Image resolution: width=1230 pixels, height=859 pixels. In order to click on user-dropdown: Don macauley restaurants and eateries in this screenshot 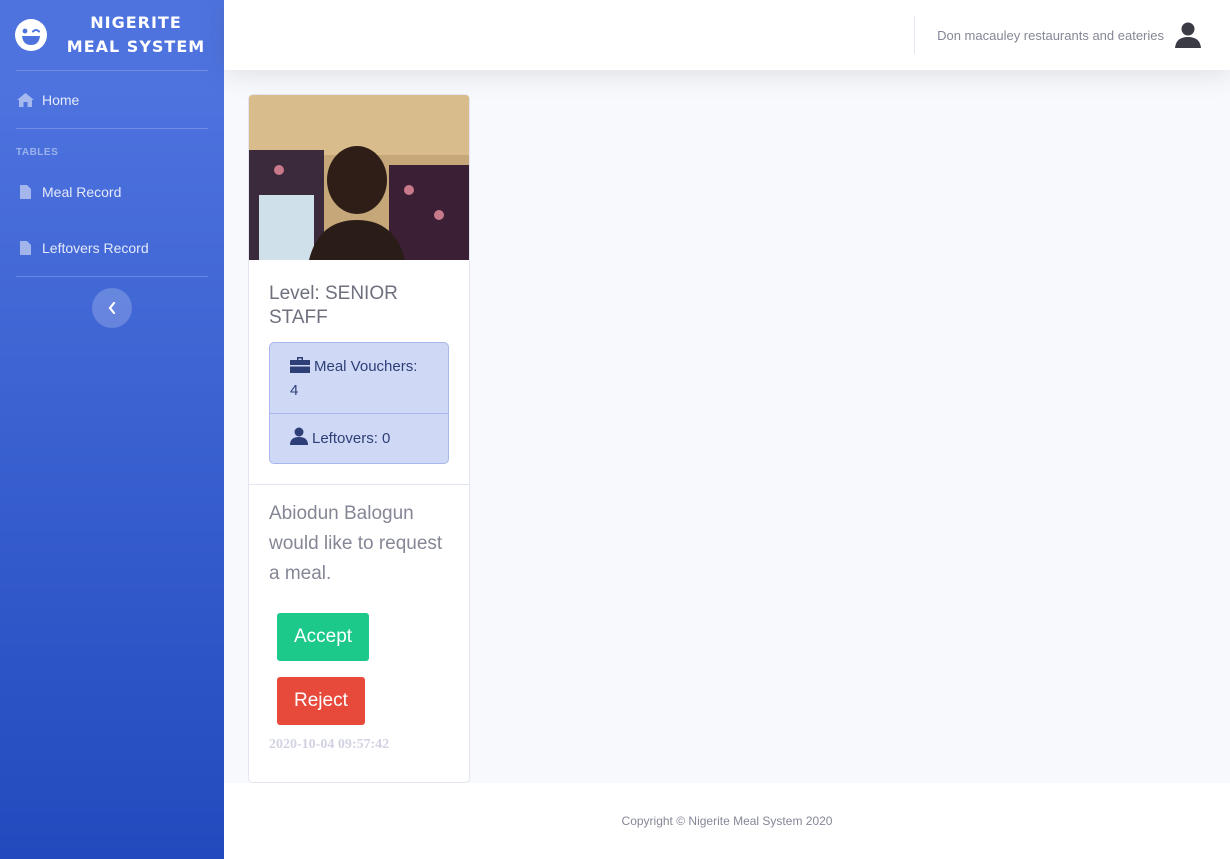, I will do `click(1069, 35)`.